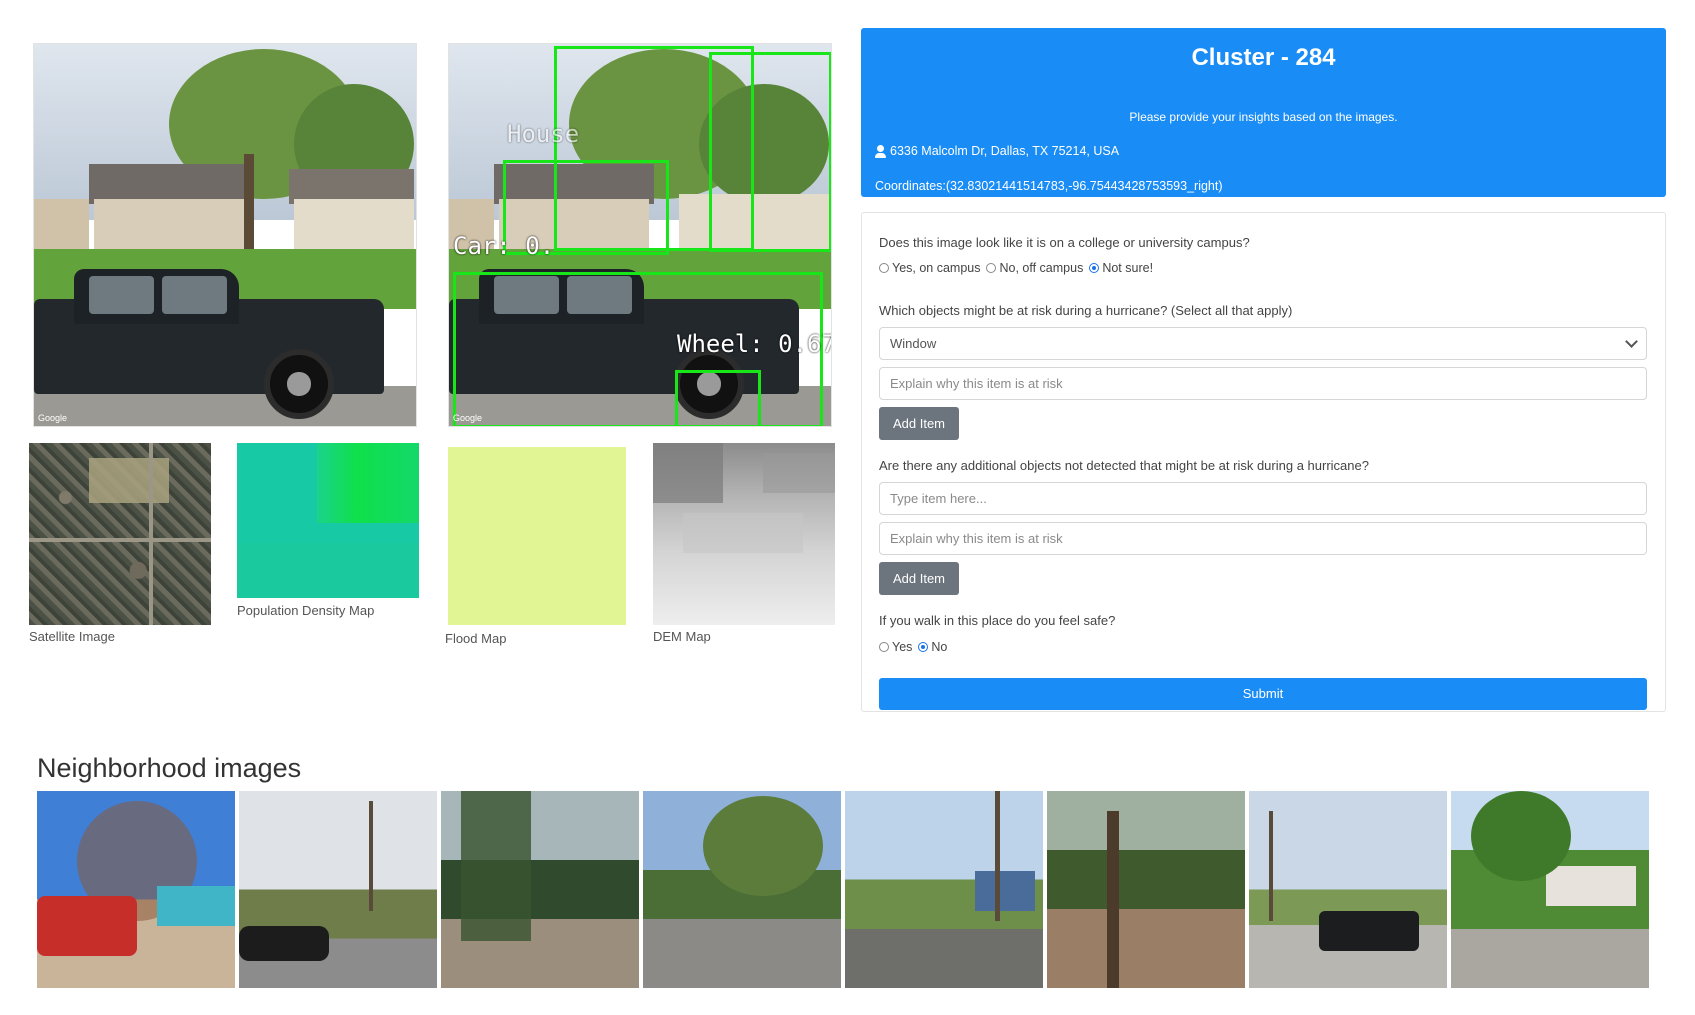  I want to click on risk-explanation-input: Explain why this item is at risk, so click(1263, 383).